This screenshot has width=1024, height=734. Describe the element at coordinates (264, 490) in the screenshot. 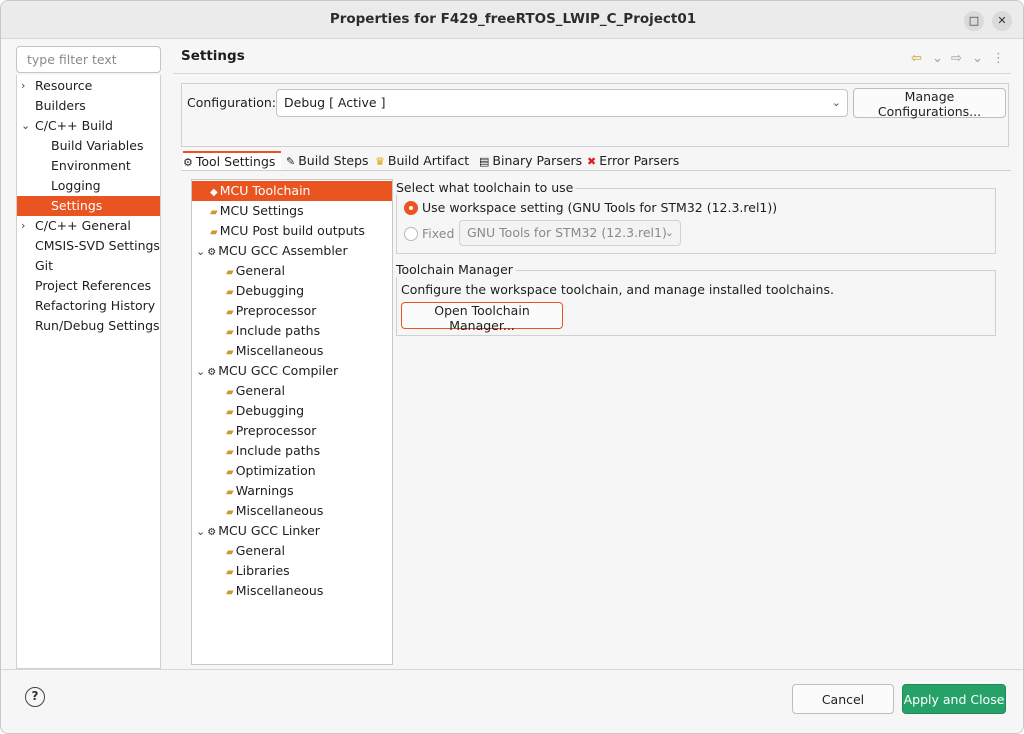

I see `tree-item-label: Warnings` at that location.